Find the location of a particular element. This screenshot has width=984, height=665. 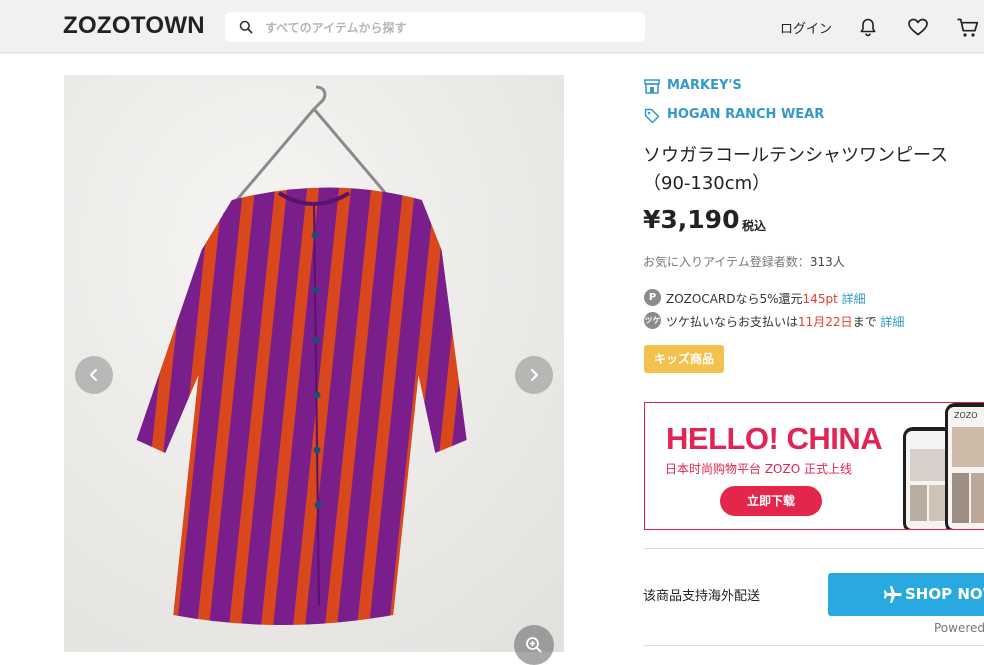

brand-name: HOGAN RANCH WEAR is located at coordinates (746, 114).